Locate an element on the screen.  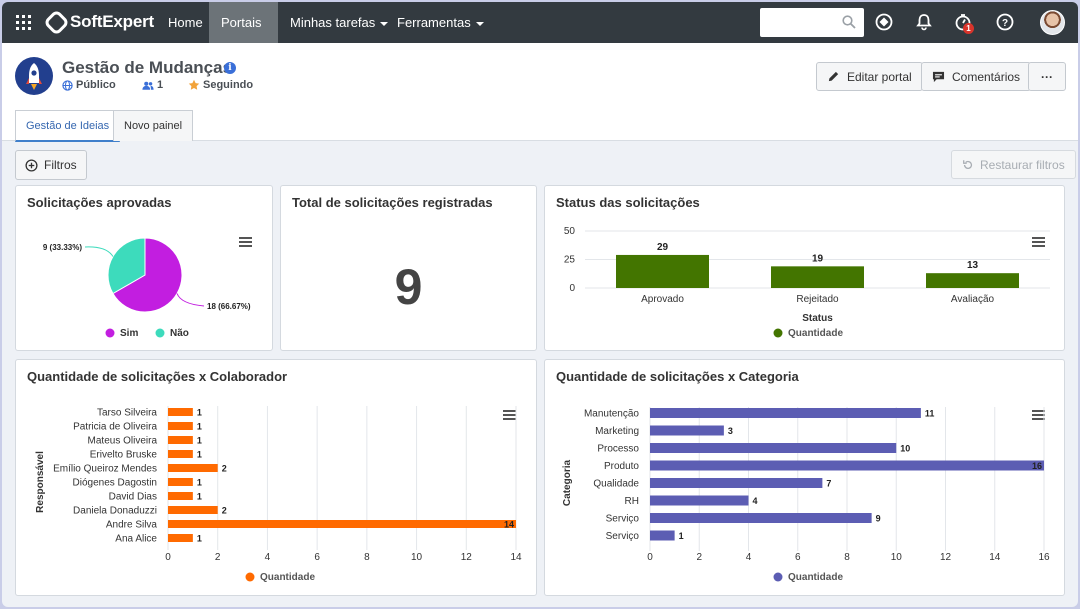
data-label: 4 is located at coordinates (755, 501).